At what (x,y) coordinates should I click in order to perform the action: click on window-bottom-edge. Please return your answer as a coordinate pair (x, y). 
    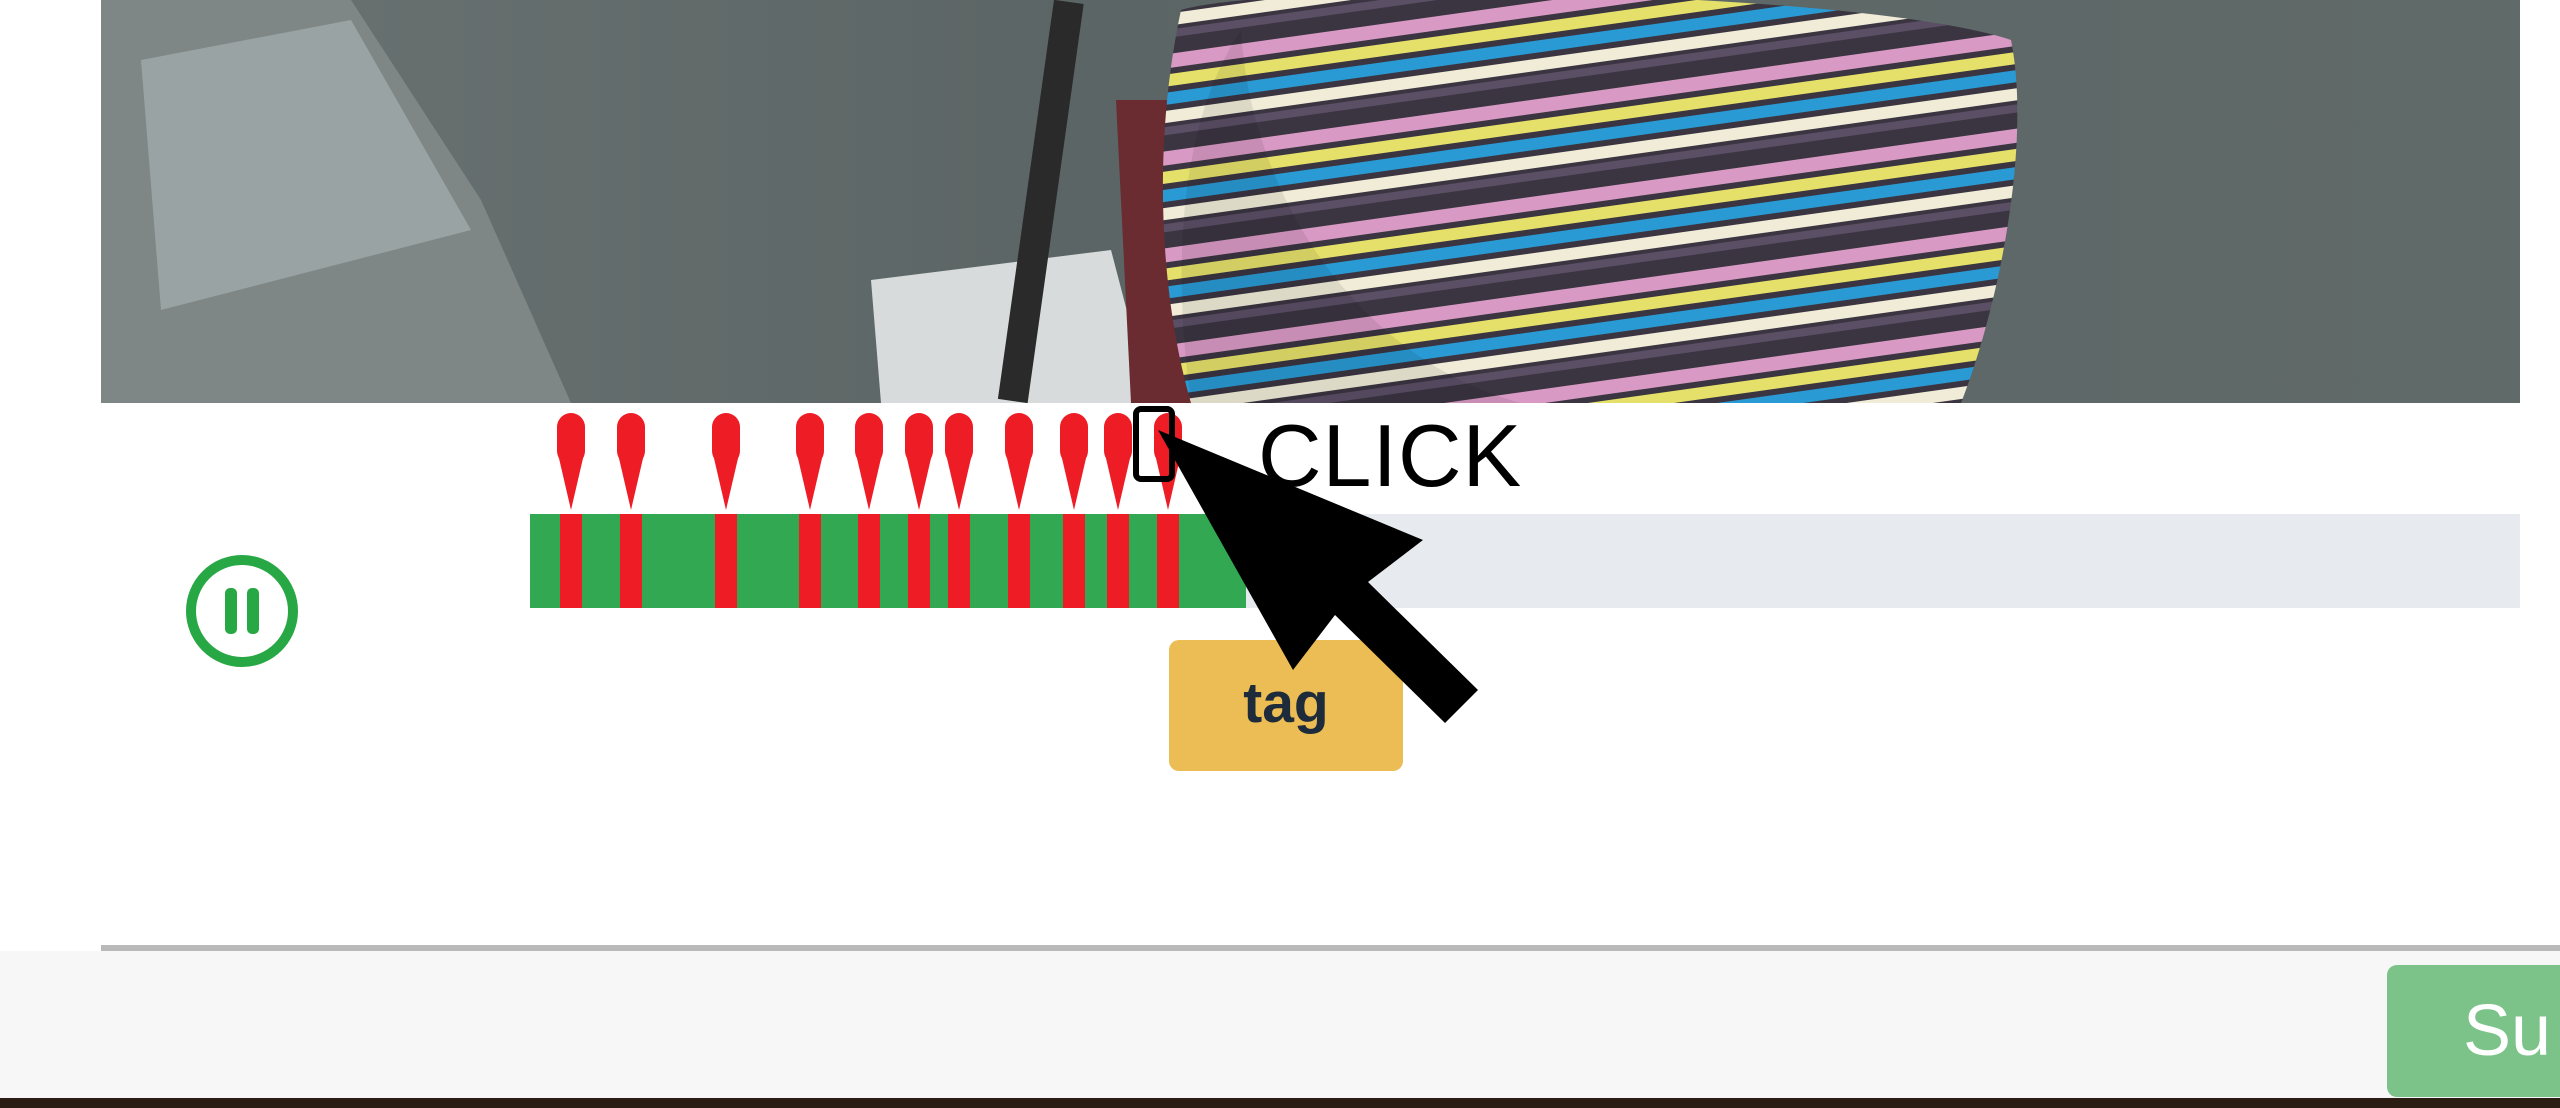
    Looking at the image, I should click on (1280, 1103).